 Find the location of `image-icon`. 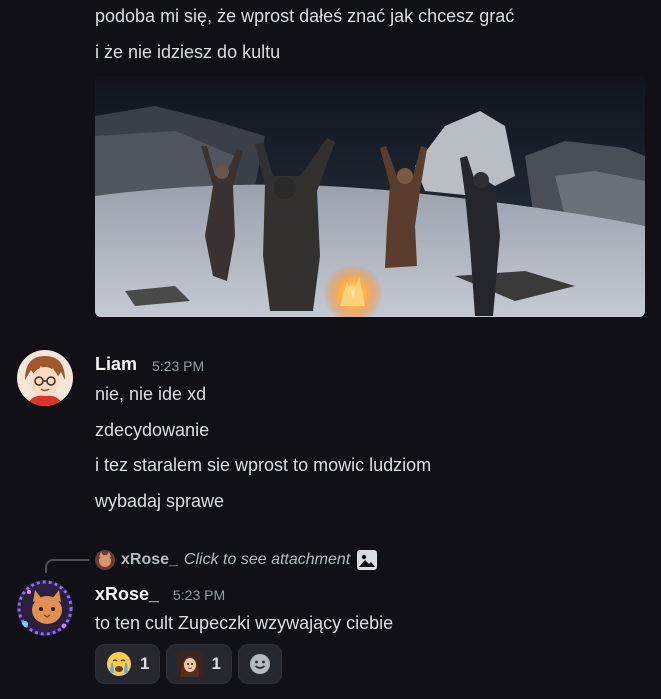

image-icon is located at coordinates (367, 560).